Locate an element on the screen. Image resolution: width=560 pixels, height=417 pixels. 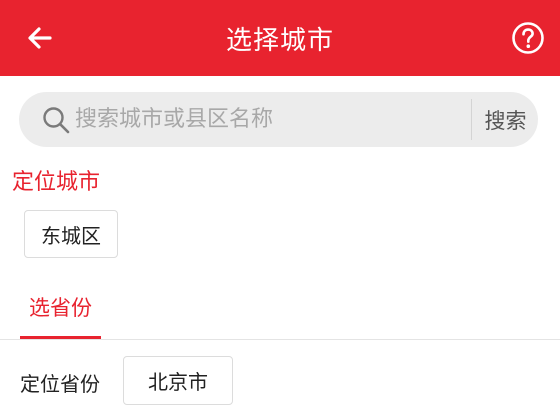
search-divider is located at coordinates (471, 119).